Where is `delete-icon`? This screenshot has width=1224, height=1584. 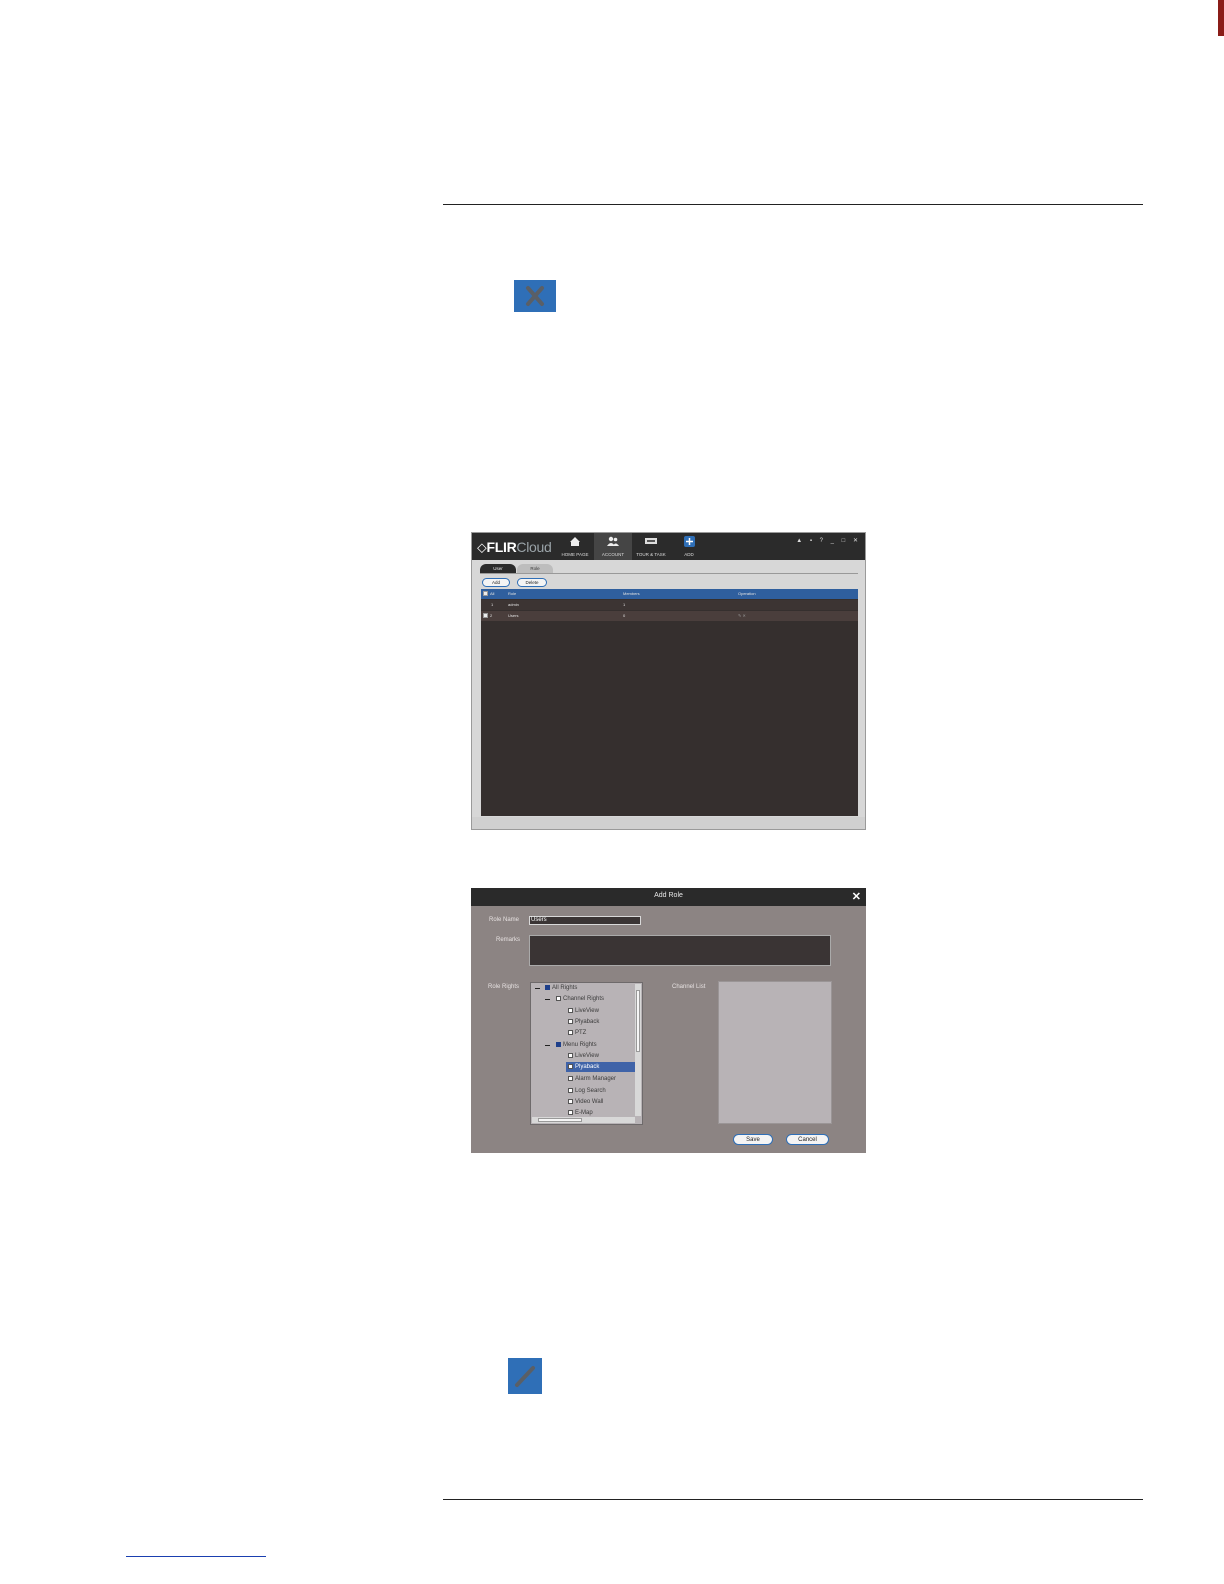
delete-icon is located at coordinates (535, 296).